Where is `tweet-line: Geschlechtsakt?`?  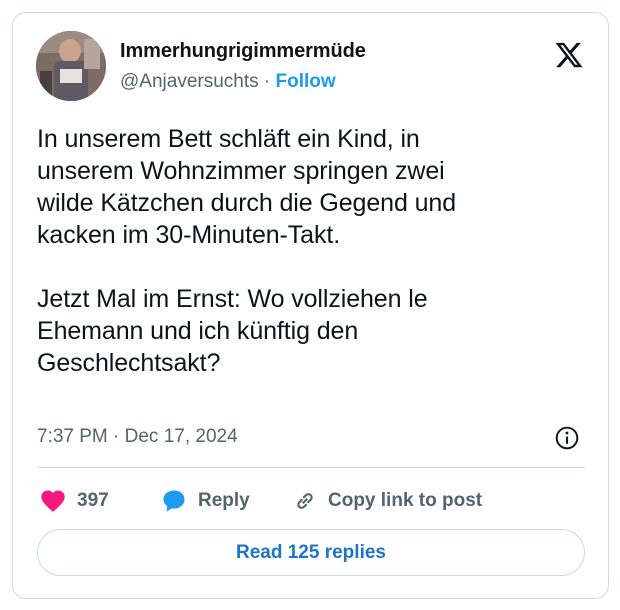 tweet-line: Geschlechtsakt? is located at coordinates (129, 363).